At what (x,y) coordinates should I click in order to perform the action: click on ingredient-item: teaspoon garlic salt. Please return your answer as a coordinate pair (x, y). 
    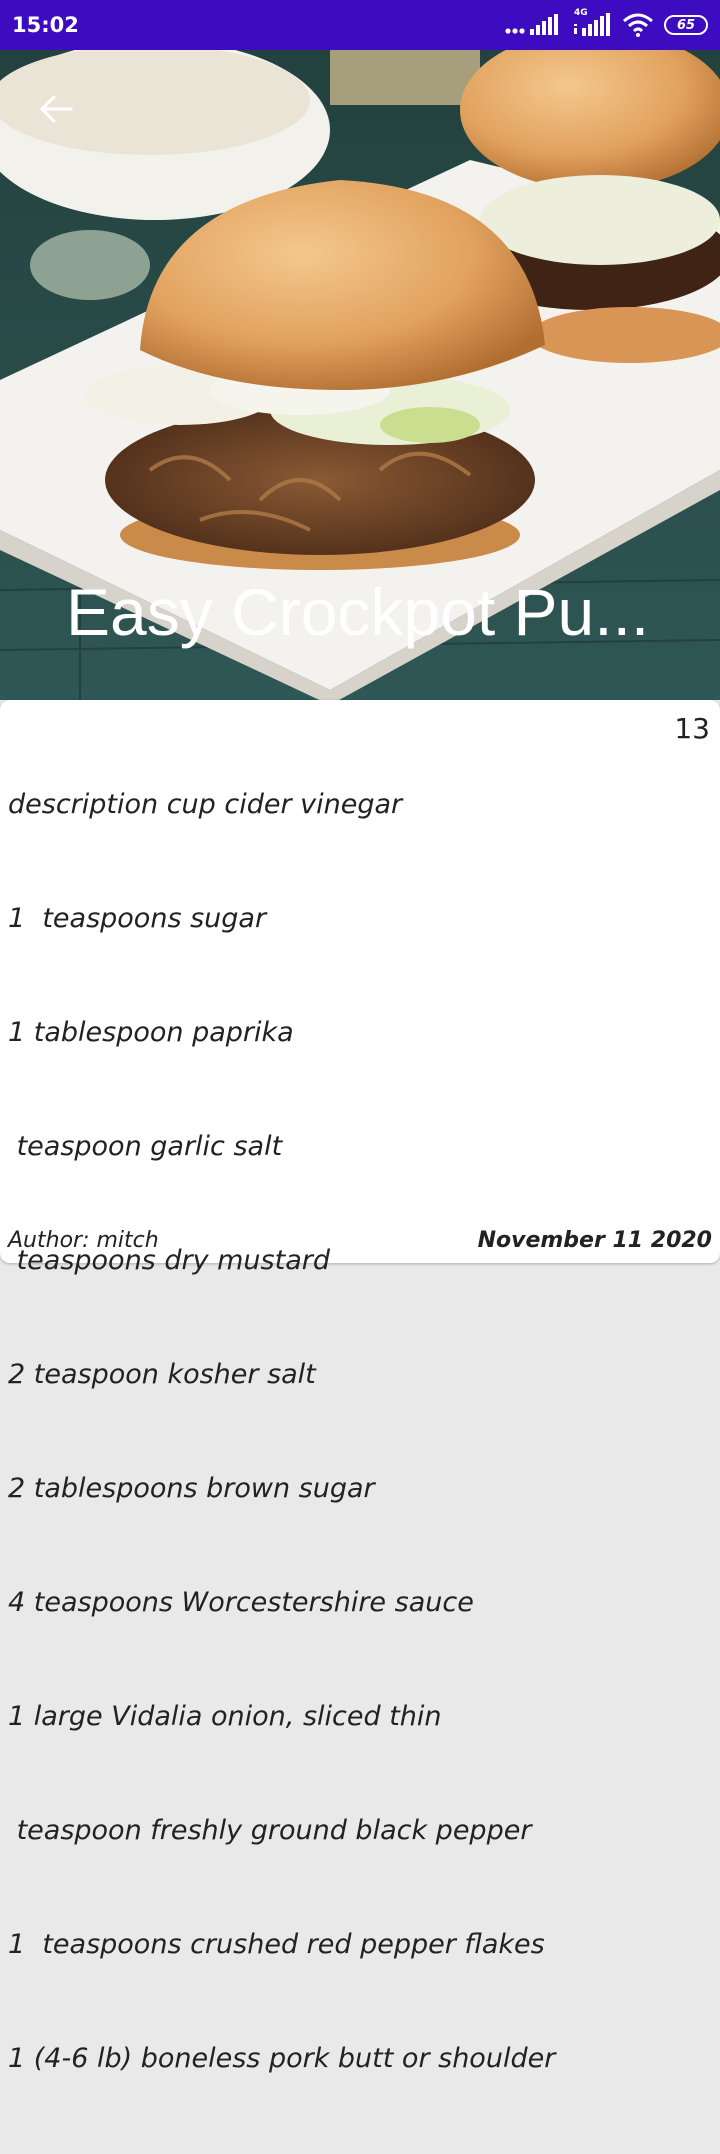
    Looking at the image, I should click on (145, 1146).